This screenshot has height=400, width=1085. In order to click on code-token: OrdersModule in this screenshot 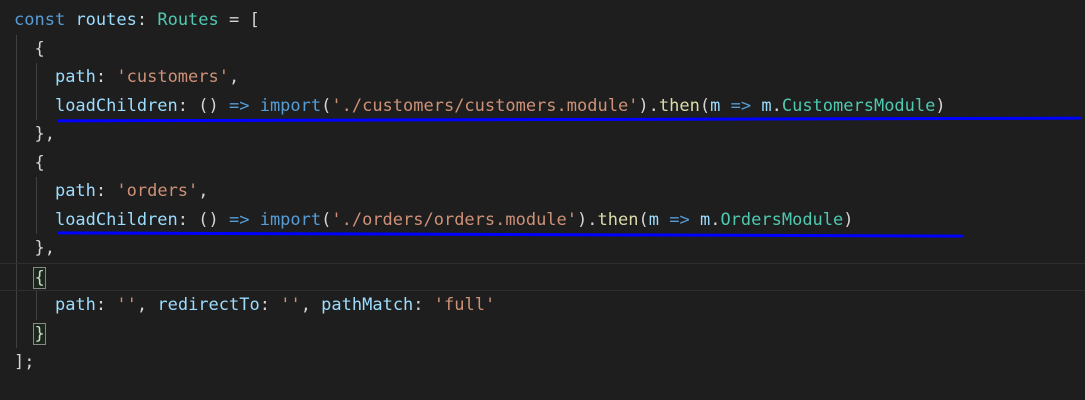, I will do `click(782, 219)`.